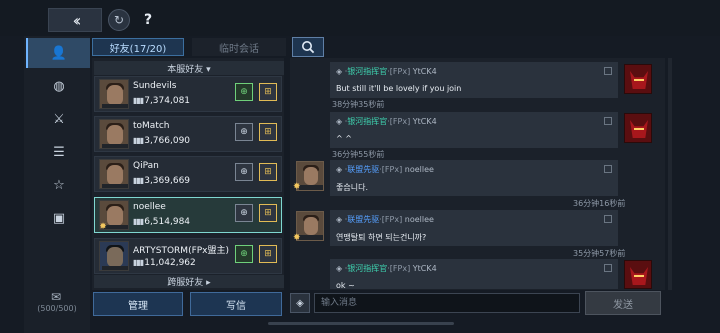 The image size is (720, 333). Describe the element at coordinates (358, 154) in the screenshot. I see `message-time: 36分钟55秒前` at that location.